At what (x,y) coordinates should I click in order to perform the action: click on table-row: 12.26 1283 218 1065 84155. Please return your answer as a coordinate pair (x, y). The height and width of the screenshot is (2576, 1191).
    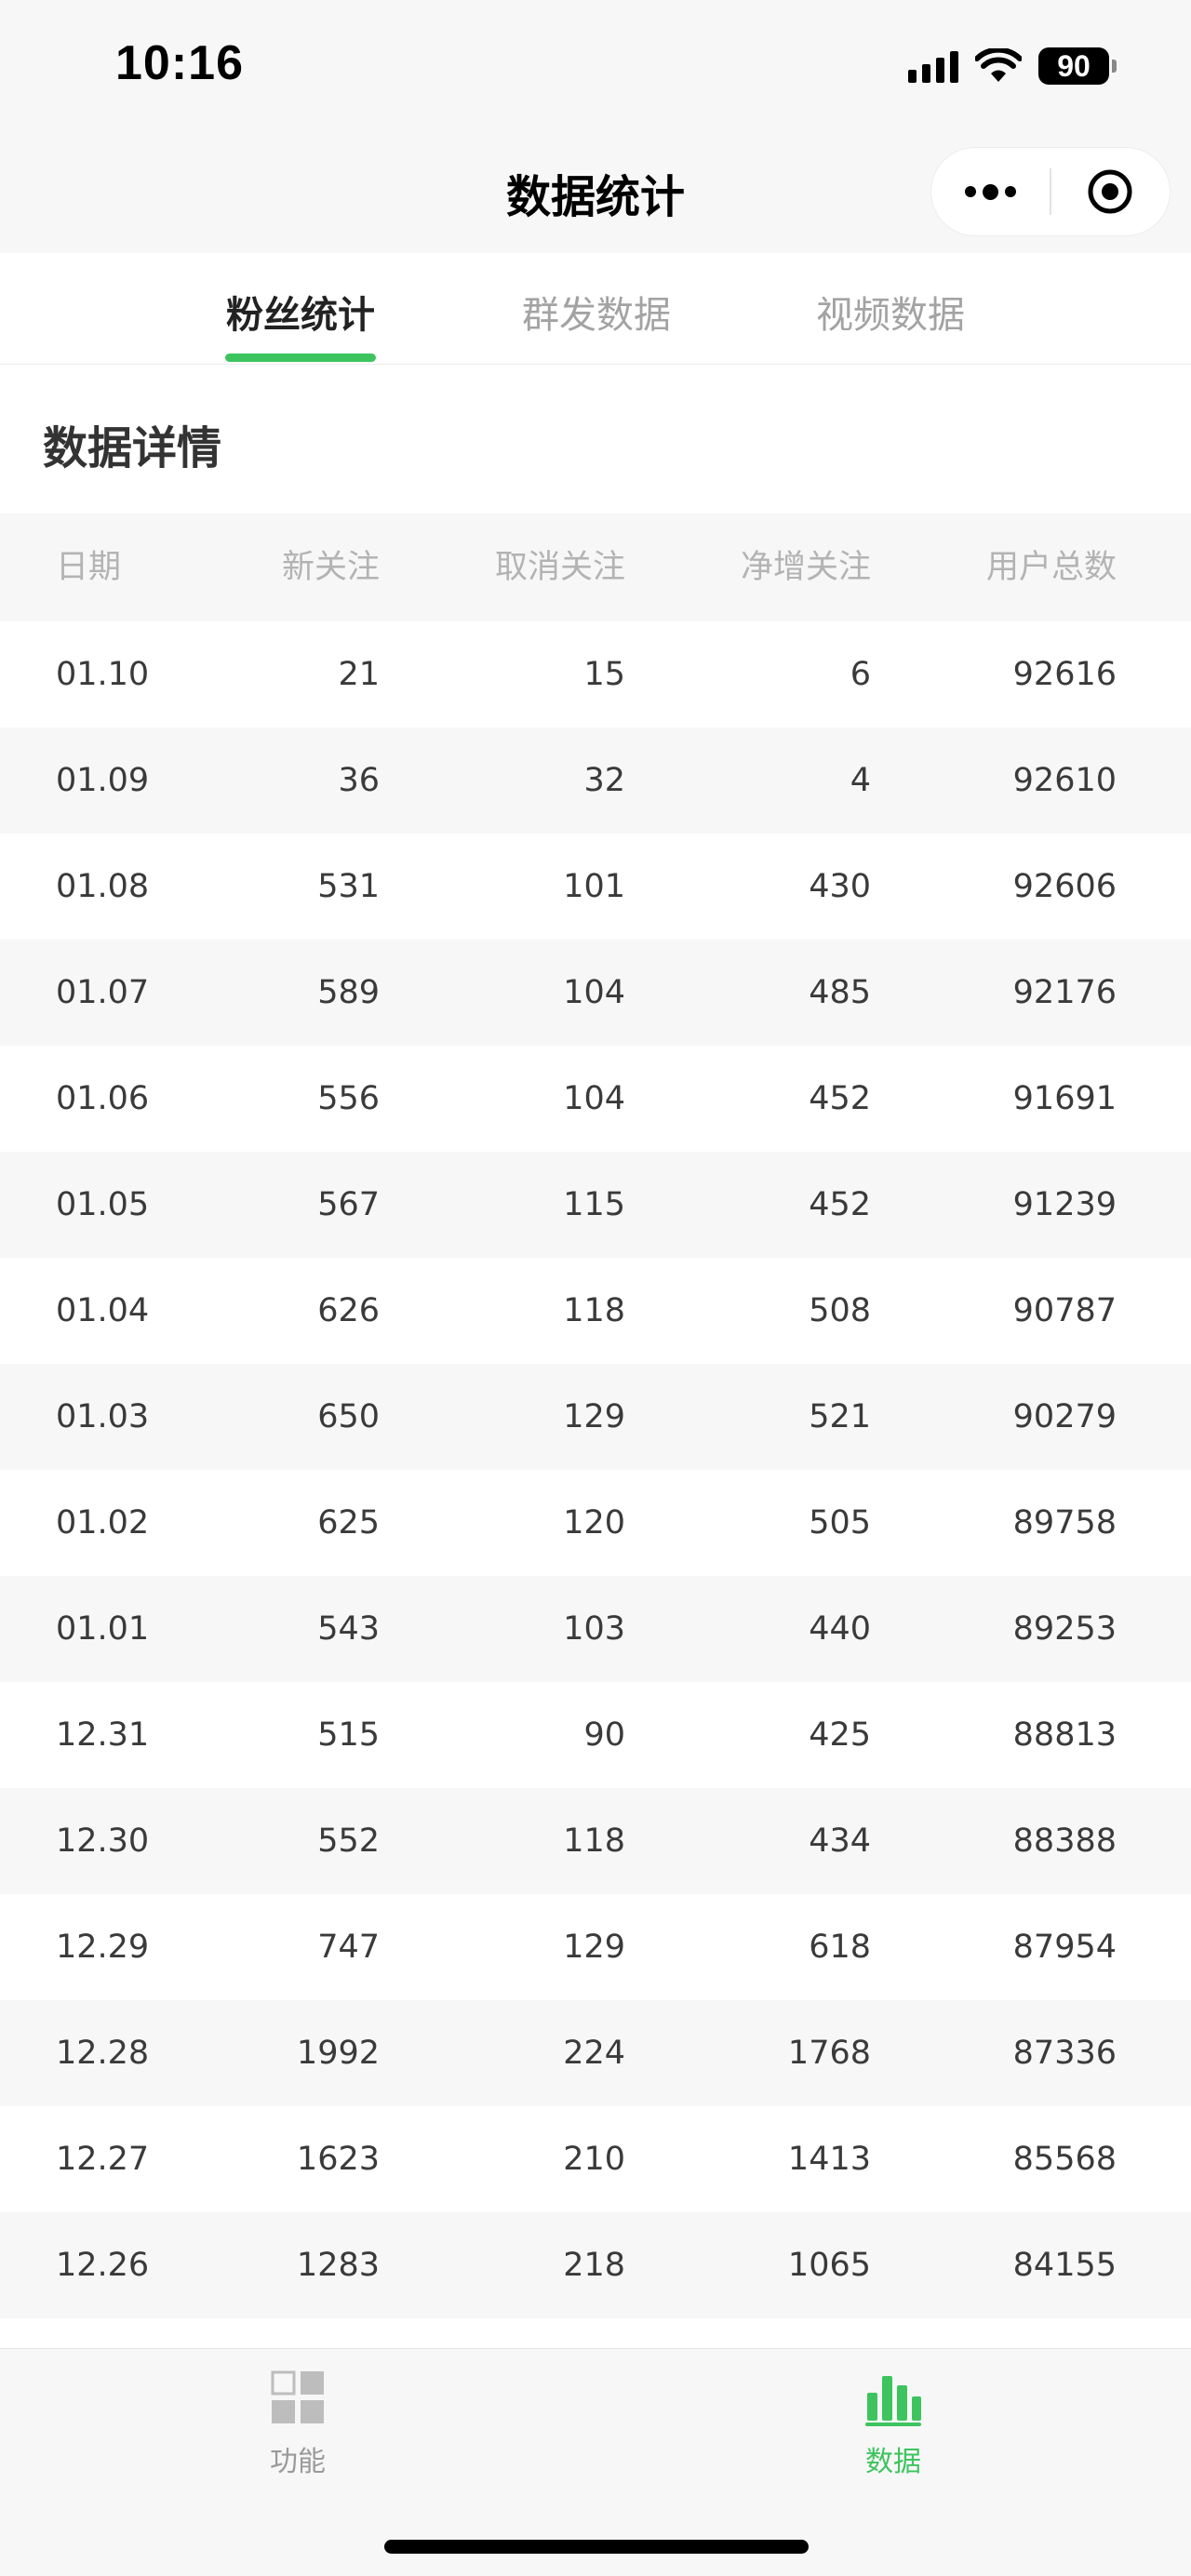
    Looking at the image, I should click on (595, 2265).